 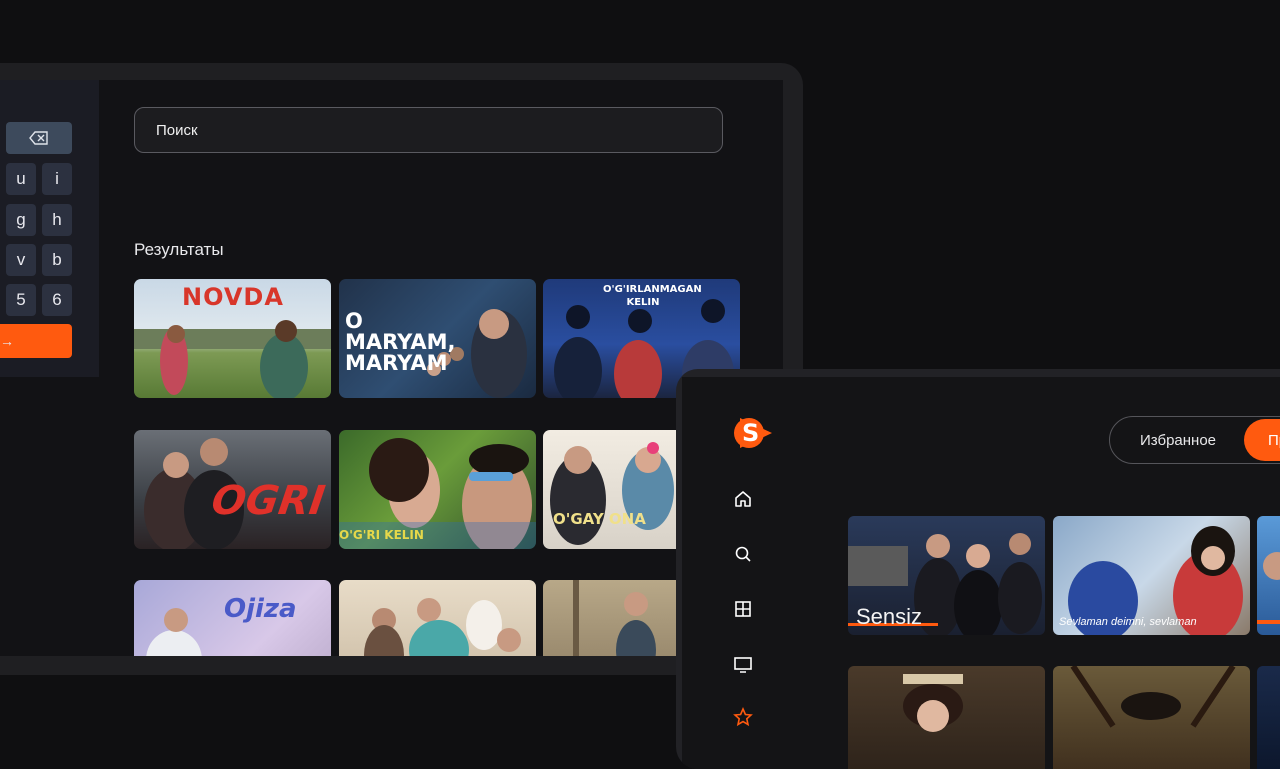 I want to click on search-icon, so click(x=743, y=554).